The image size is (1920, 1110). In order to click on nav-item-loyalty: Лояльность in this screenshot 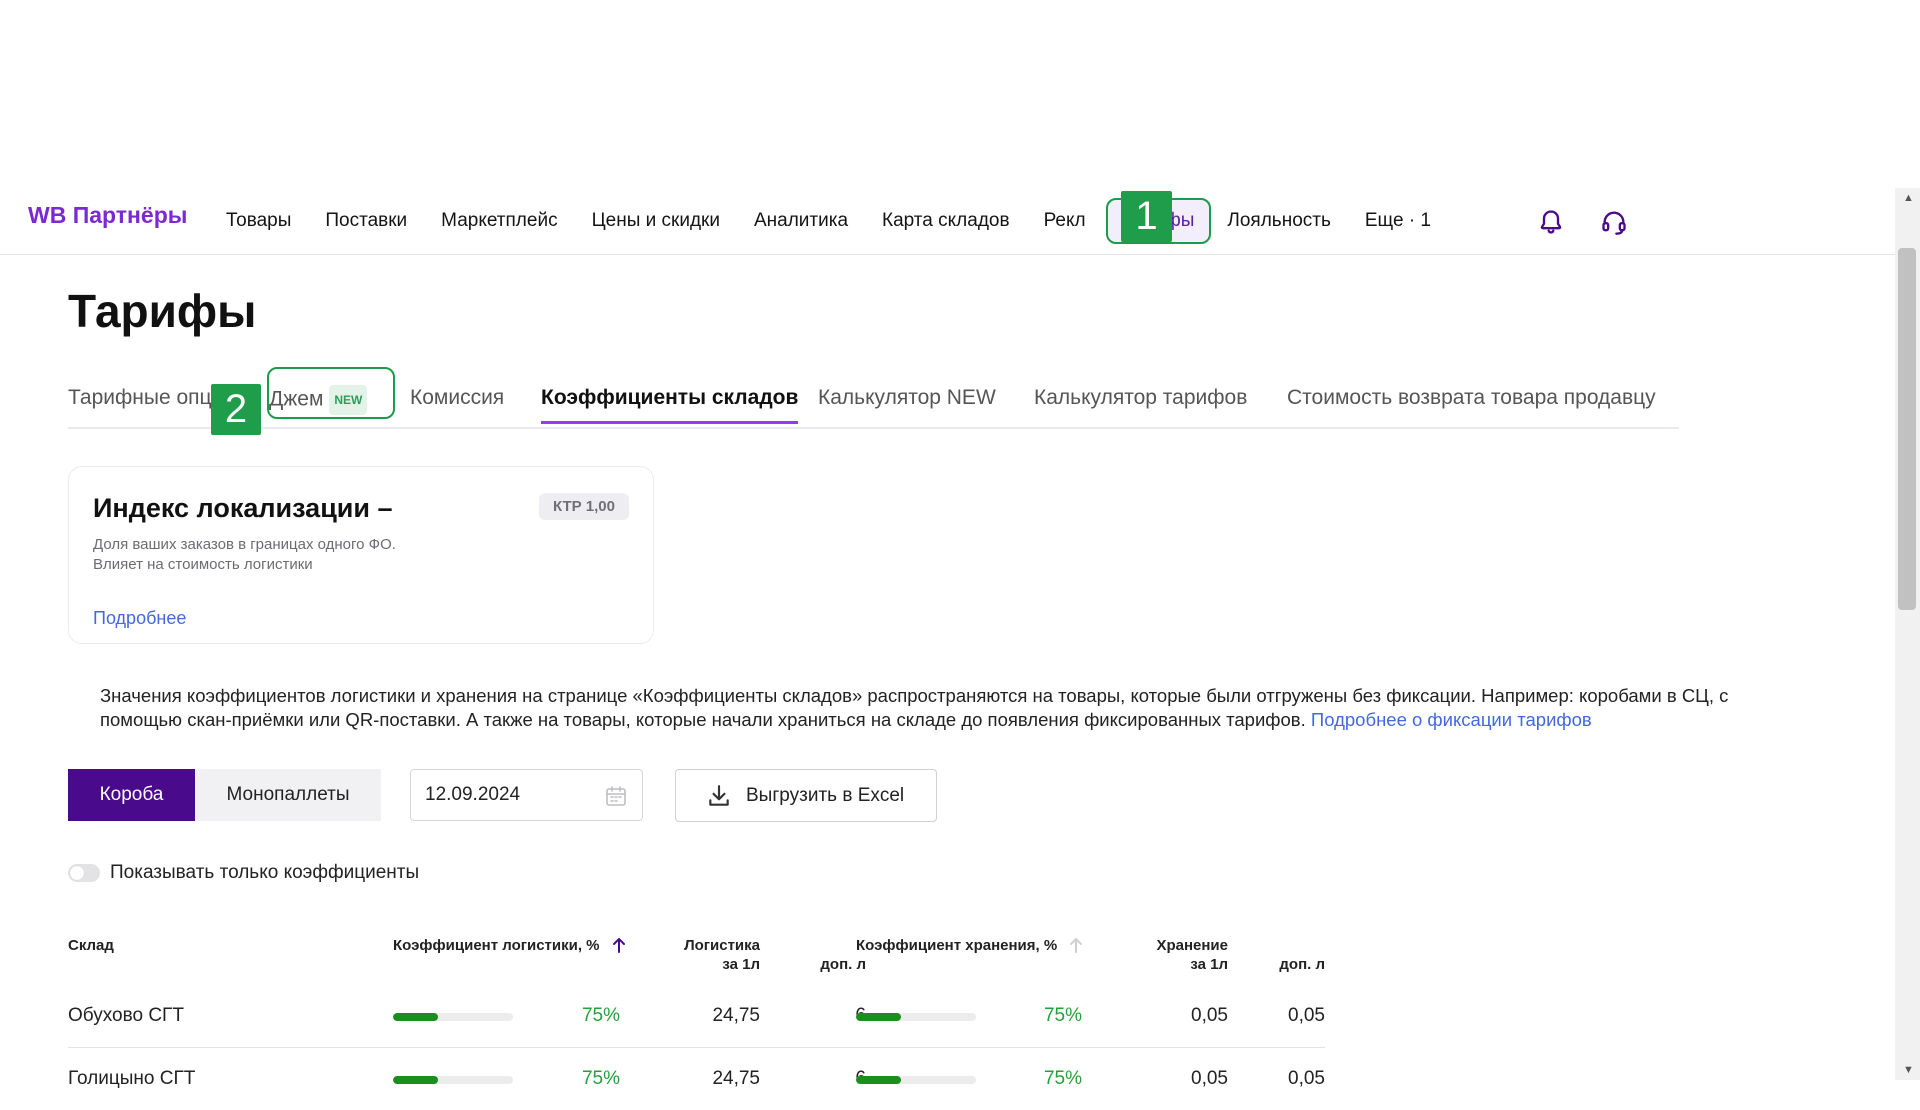, I will do `click(1278, 221)`.